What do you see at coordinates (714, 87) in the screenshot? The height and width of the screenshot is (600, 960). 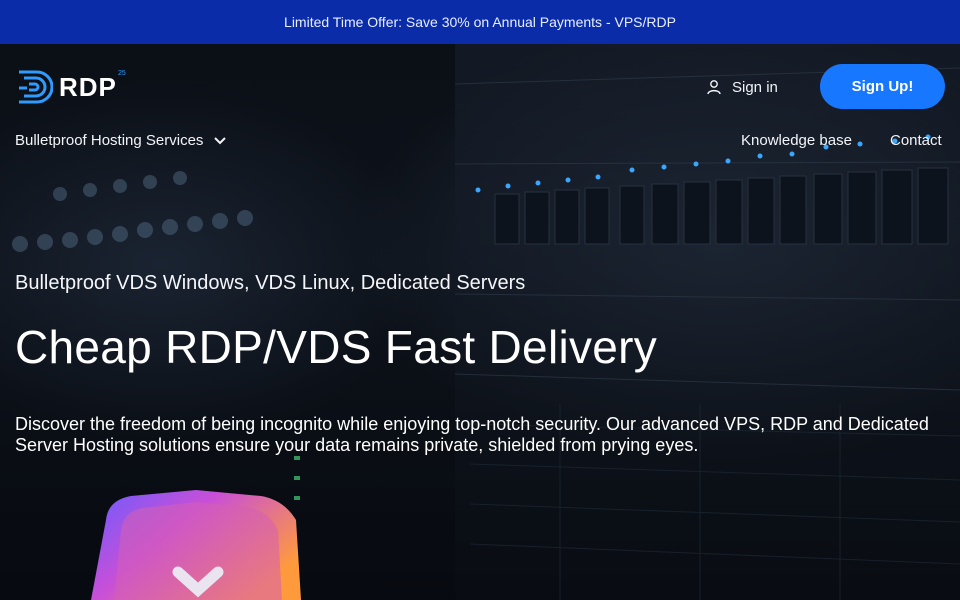 I see `user-icon` at bounding box center [714, 87].